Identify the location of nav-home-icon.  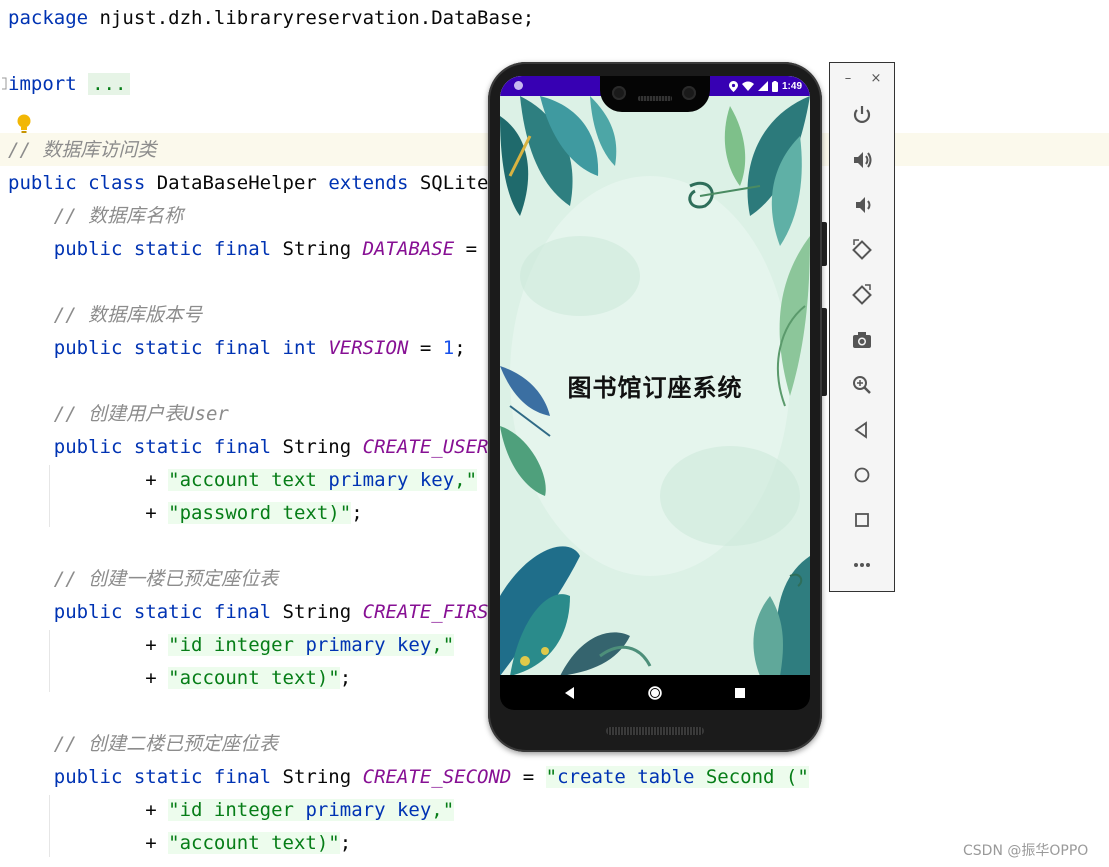
(655, 692).